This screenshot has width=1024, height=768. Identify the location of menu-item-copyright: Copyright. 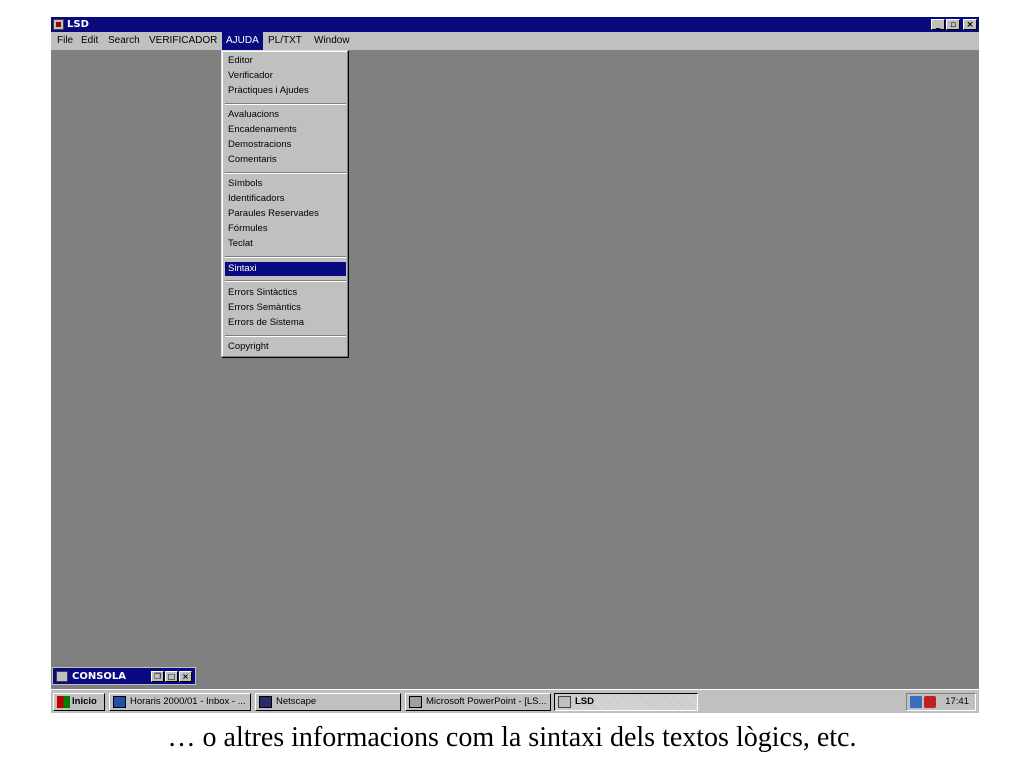
(285, 347).